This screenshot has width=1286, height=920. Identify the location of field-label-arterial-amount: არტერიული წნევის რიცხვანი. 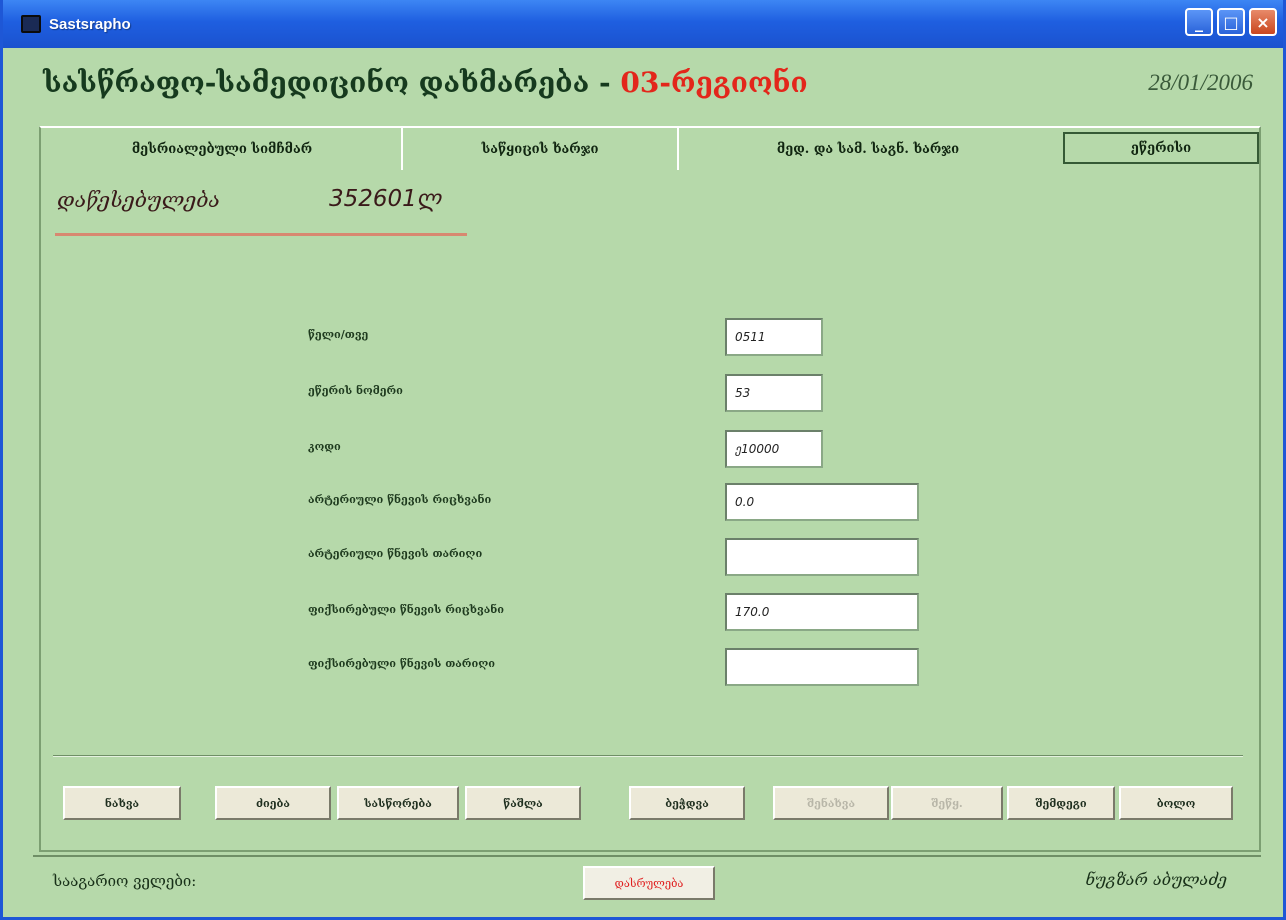
(400, 499).